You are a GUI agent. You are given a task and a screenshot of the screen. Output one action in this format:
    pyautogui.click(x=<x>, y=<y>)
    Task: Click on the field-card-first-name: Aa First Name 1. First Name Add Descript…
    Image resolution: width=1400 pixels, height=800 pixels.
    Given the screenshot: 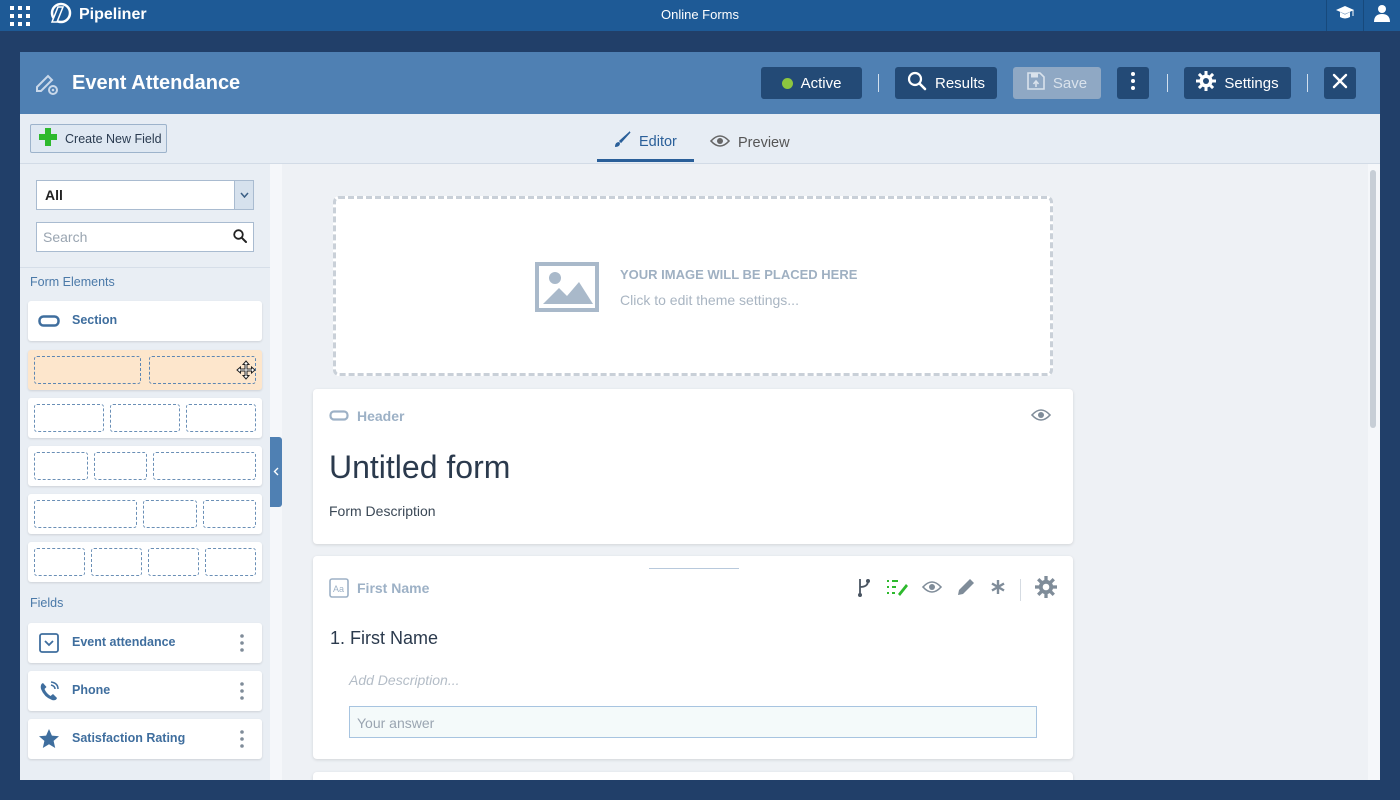 What is the action you would take?
    pyautogui.click(x=693, y=657)
    